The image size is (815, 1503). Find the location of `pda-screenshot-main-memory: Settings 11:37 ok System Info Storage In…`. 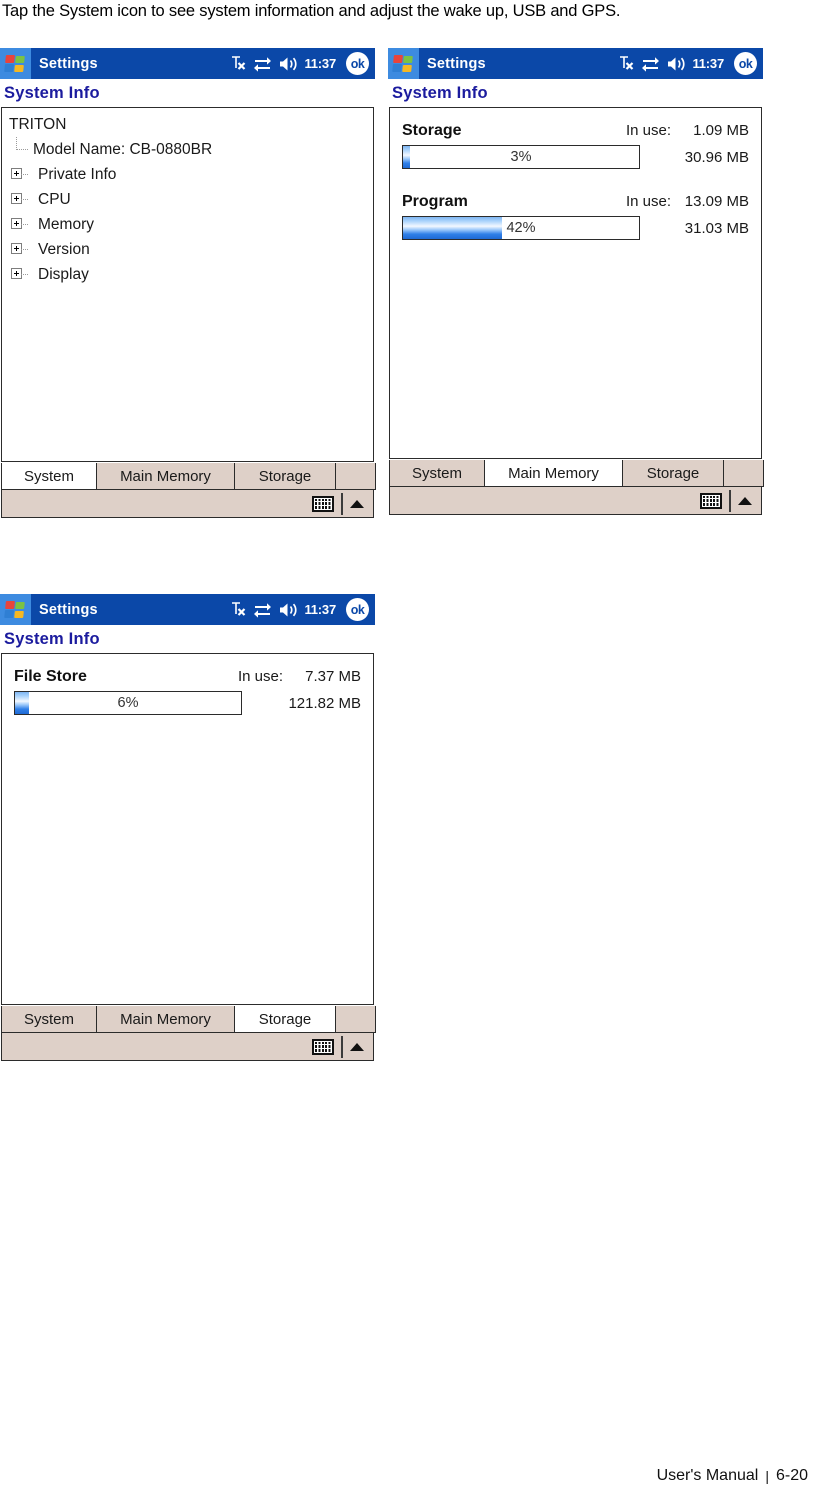

pda-screenshot-main-memory: Settings 11:37 ok System Info Storage In… is located at coordinates (576, 281).